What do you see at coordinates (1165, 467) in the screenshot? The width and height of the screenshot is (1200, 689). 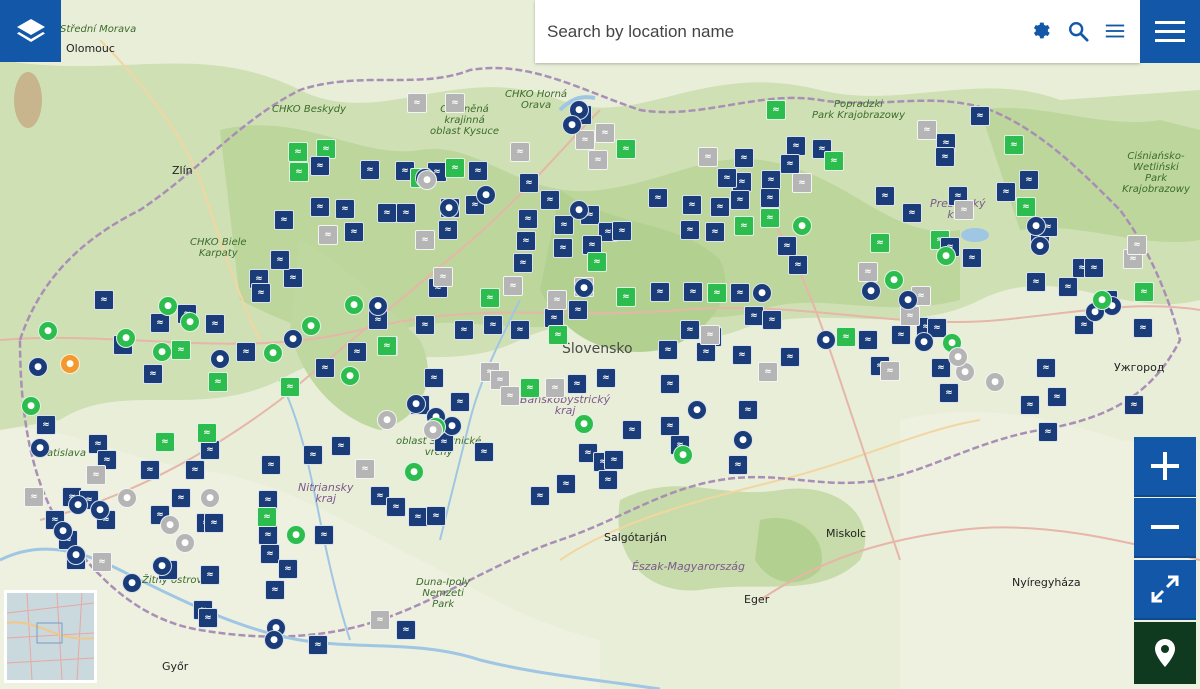 I see `zoom-in-button` at bounding box center [1165, 467].